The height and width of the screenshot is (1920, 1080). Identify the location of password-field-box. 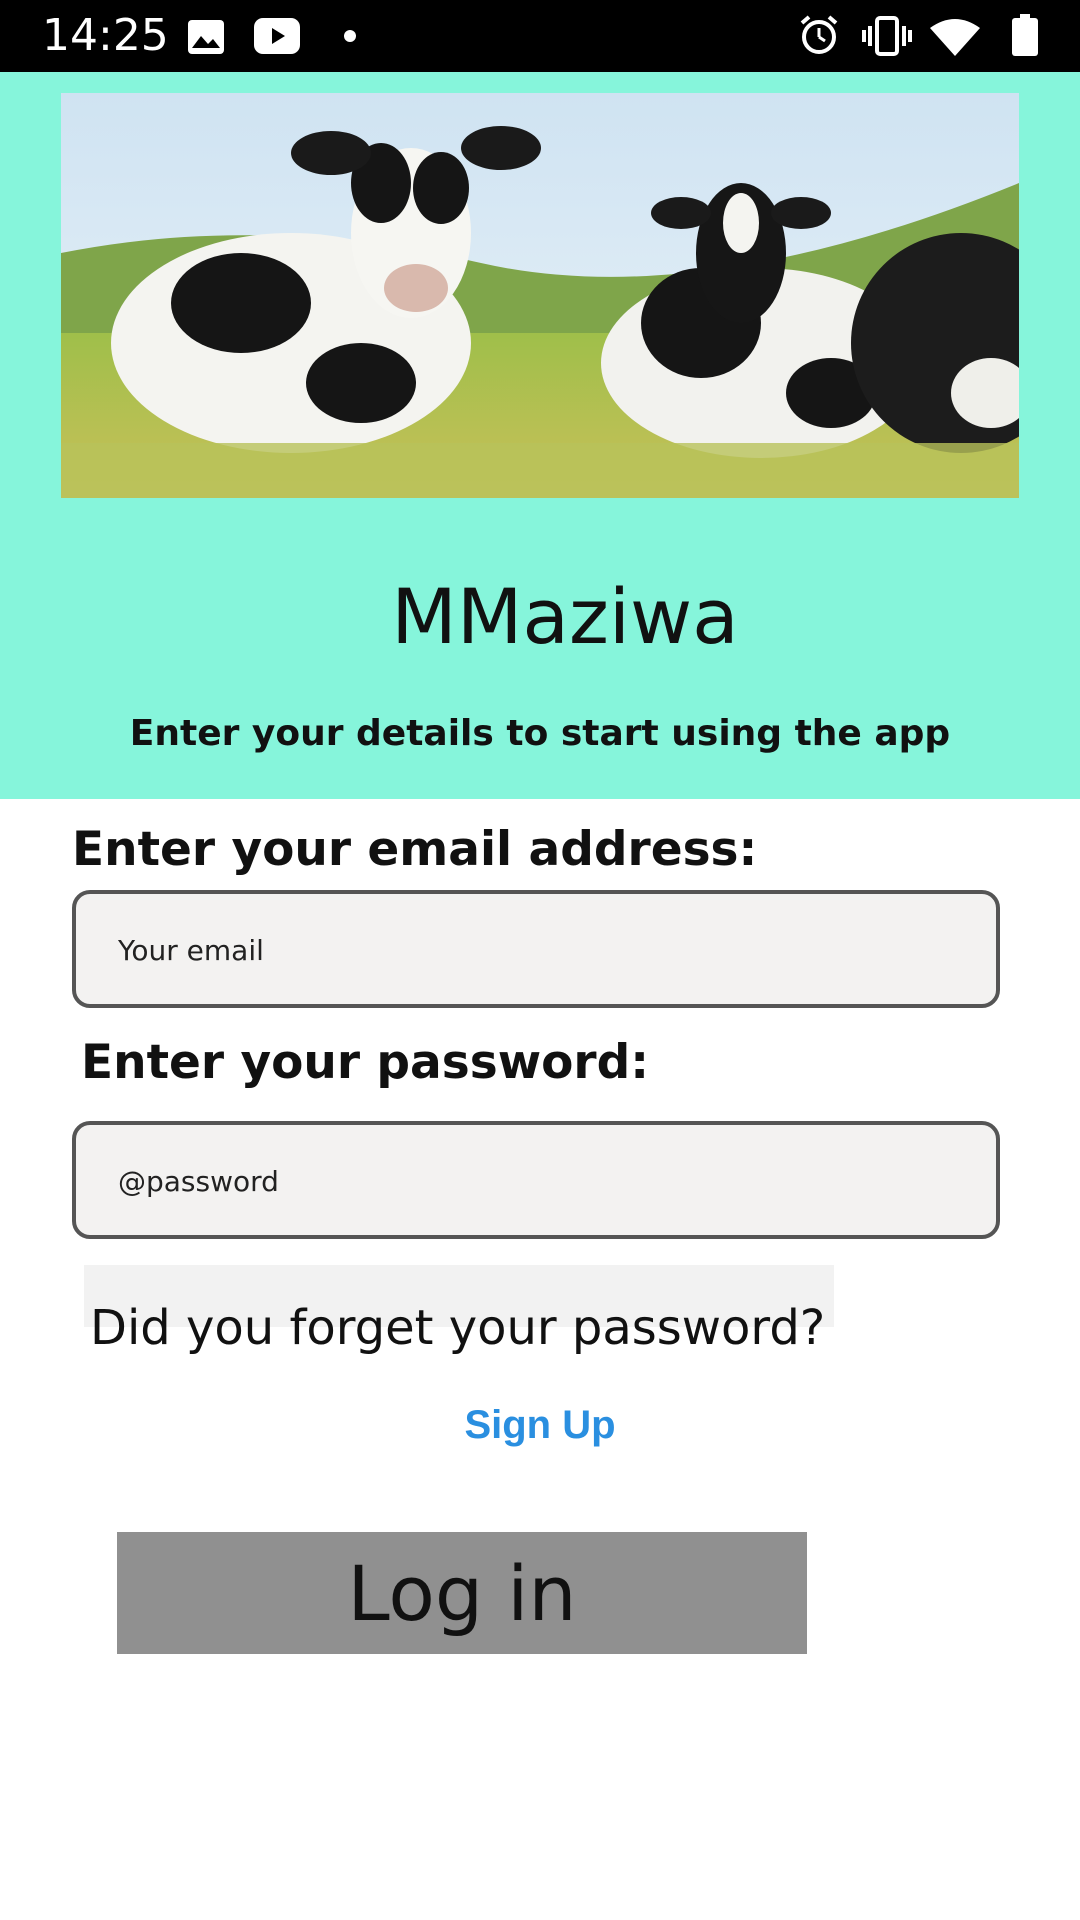
(536, 1180).